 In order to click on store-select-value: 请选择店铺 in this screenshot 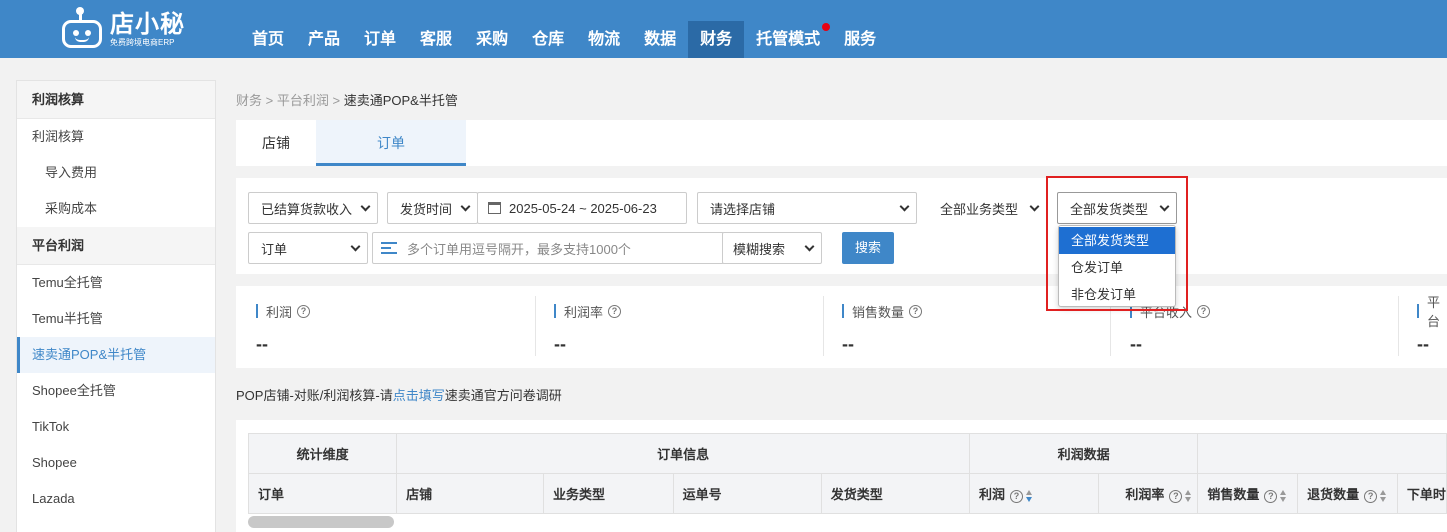, I will do `click(743, 209)`.